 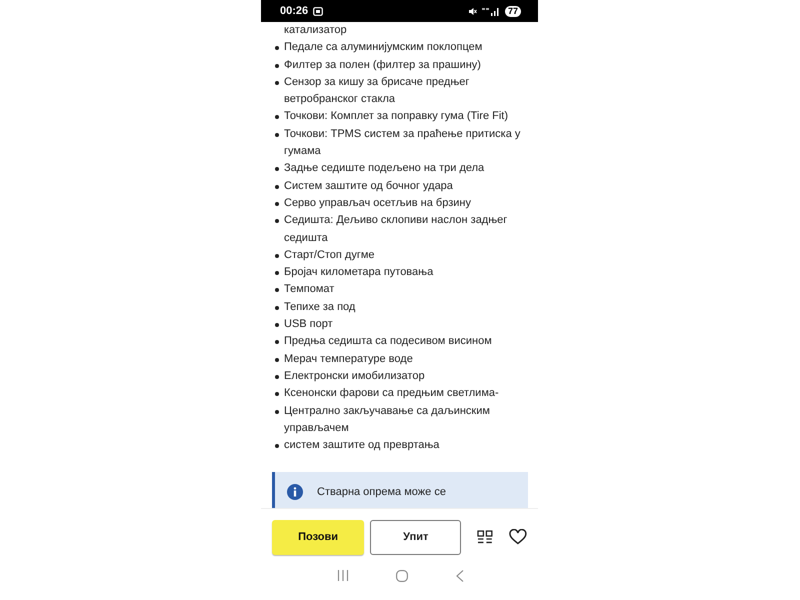 What do you see at coordinates (377, 91) in the screenshot?
I see `feature-item: Сензор за кишу за брисаче предњег ветробранског стакла` at bounding box center [377, 91].